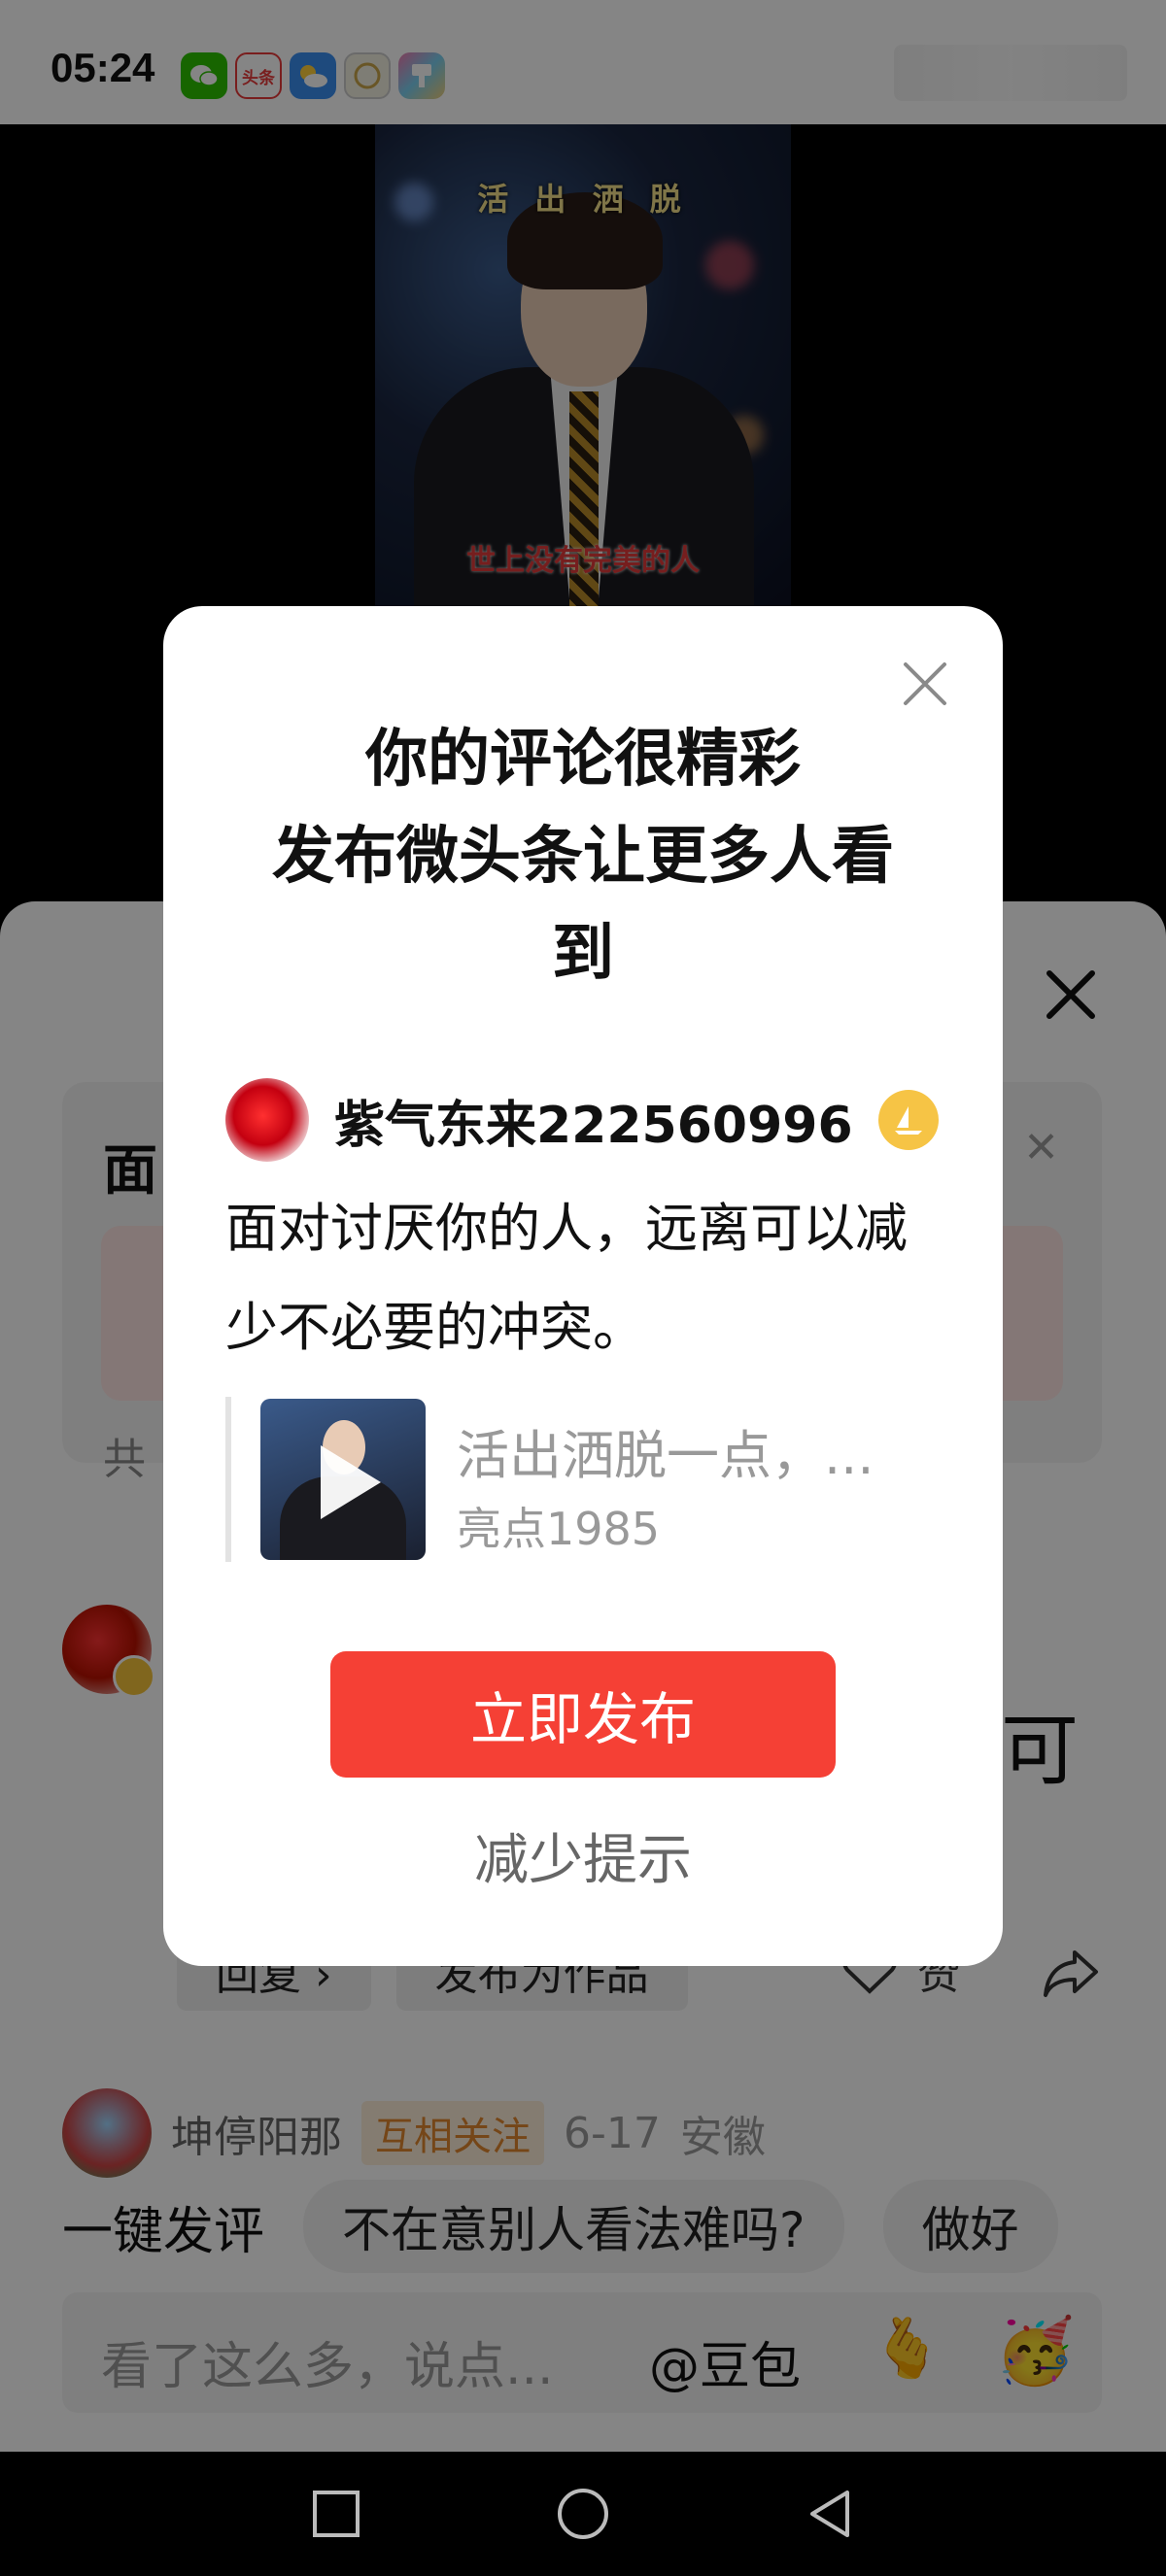 The height and width of the screenshot is (2576, 1166). What do you see at coordinates (566, 1278) in the screenshot?
I see `post-comment-text: 面对讨厌你的人，远离可以减少不必要的冲突。` at bounding box center [566, 1278].